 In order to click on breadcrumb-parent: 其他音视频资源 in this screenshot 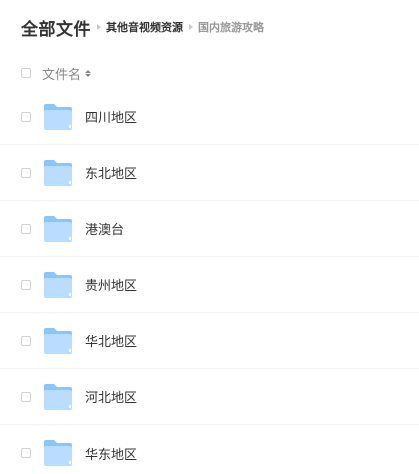, I will do `click(144, 27)`.